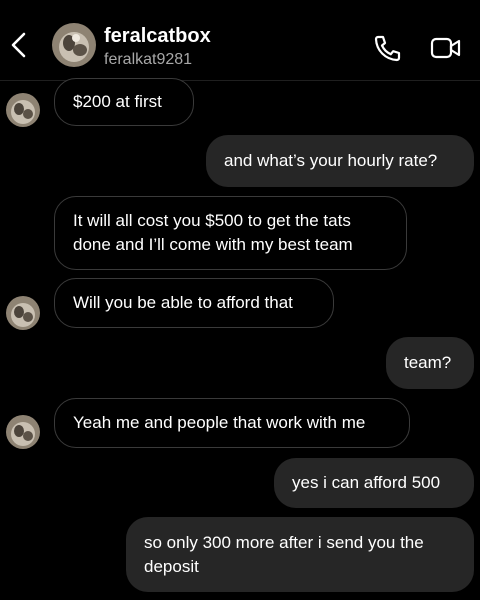 This screenshot has width=480, height=600. Describe the element at coordinates (340, 161) in the screenshot. I see `message-bubble-outgoing: and what’s your hourly rate?` at that location.